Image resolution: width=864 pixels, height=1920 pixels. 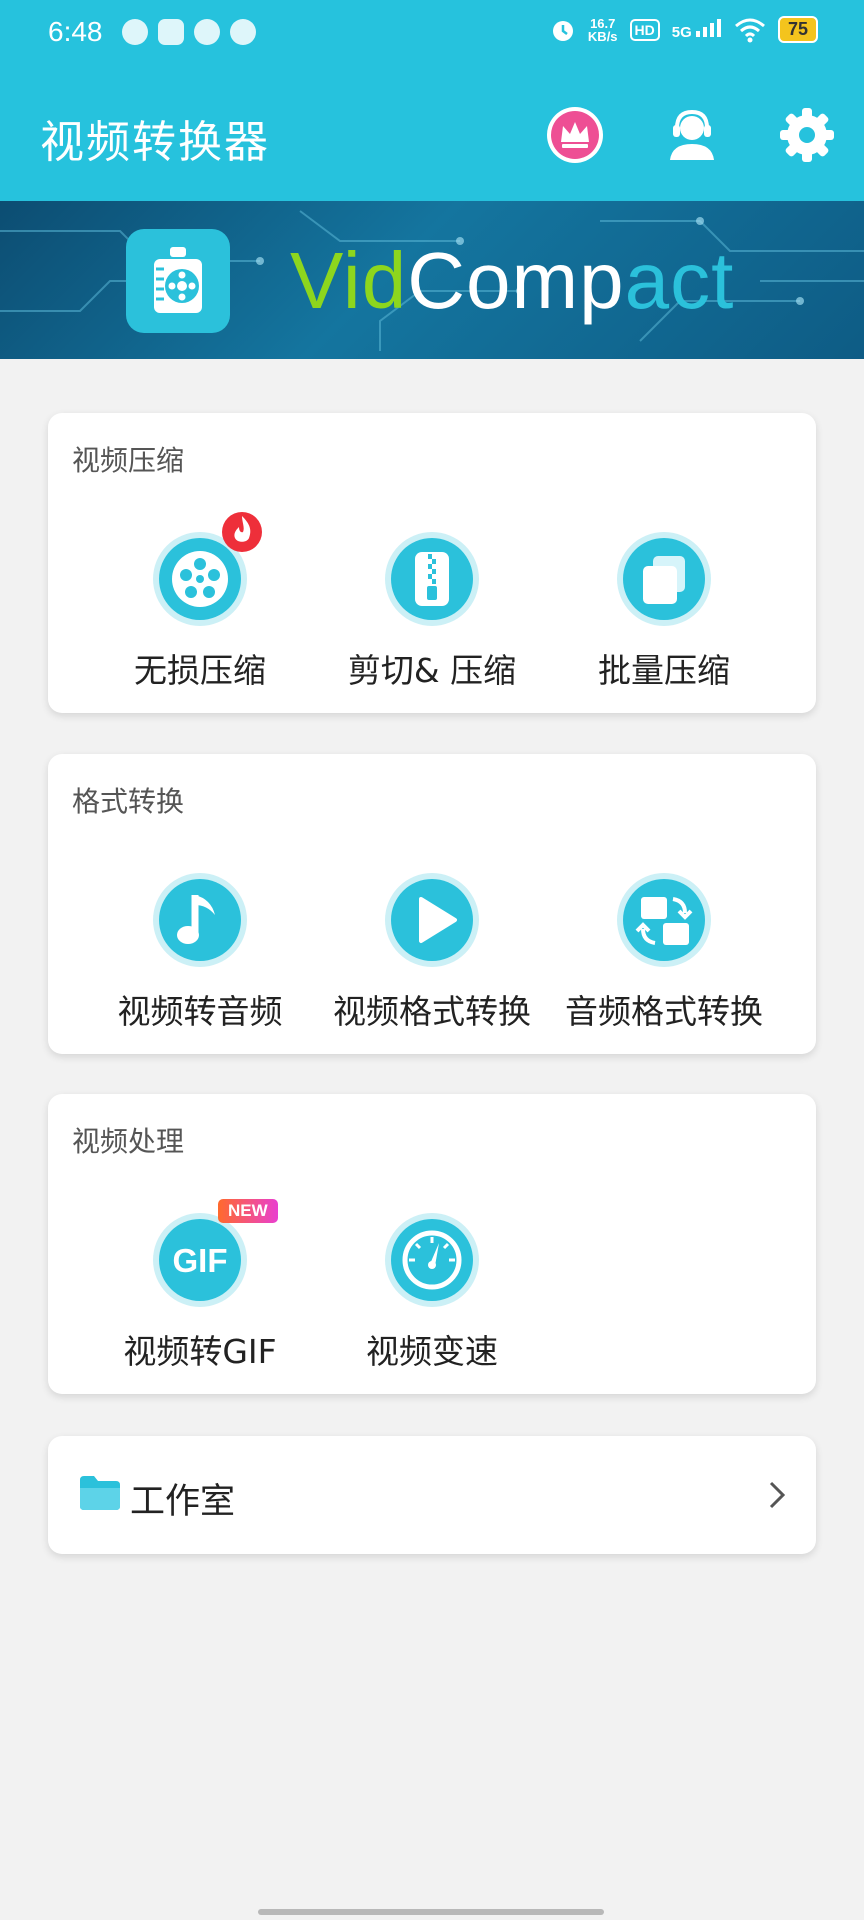 What do you see at coordinates (696, 29) in the screenshot?
I see `signal-5g-icon: 5G` at bounding box center [696, 29].